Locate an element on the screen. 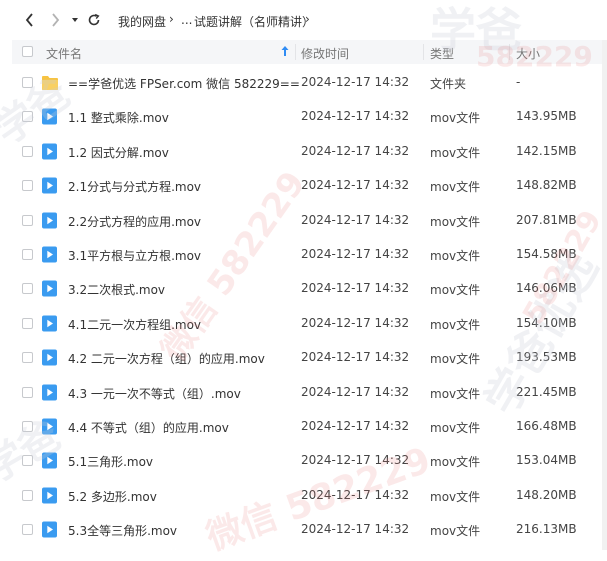  file-size: 148.82MB is located at coordinates (546, 185).